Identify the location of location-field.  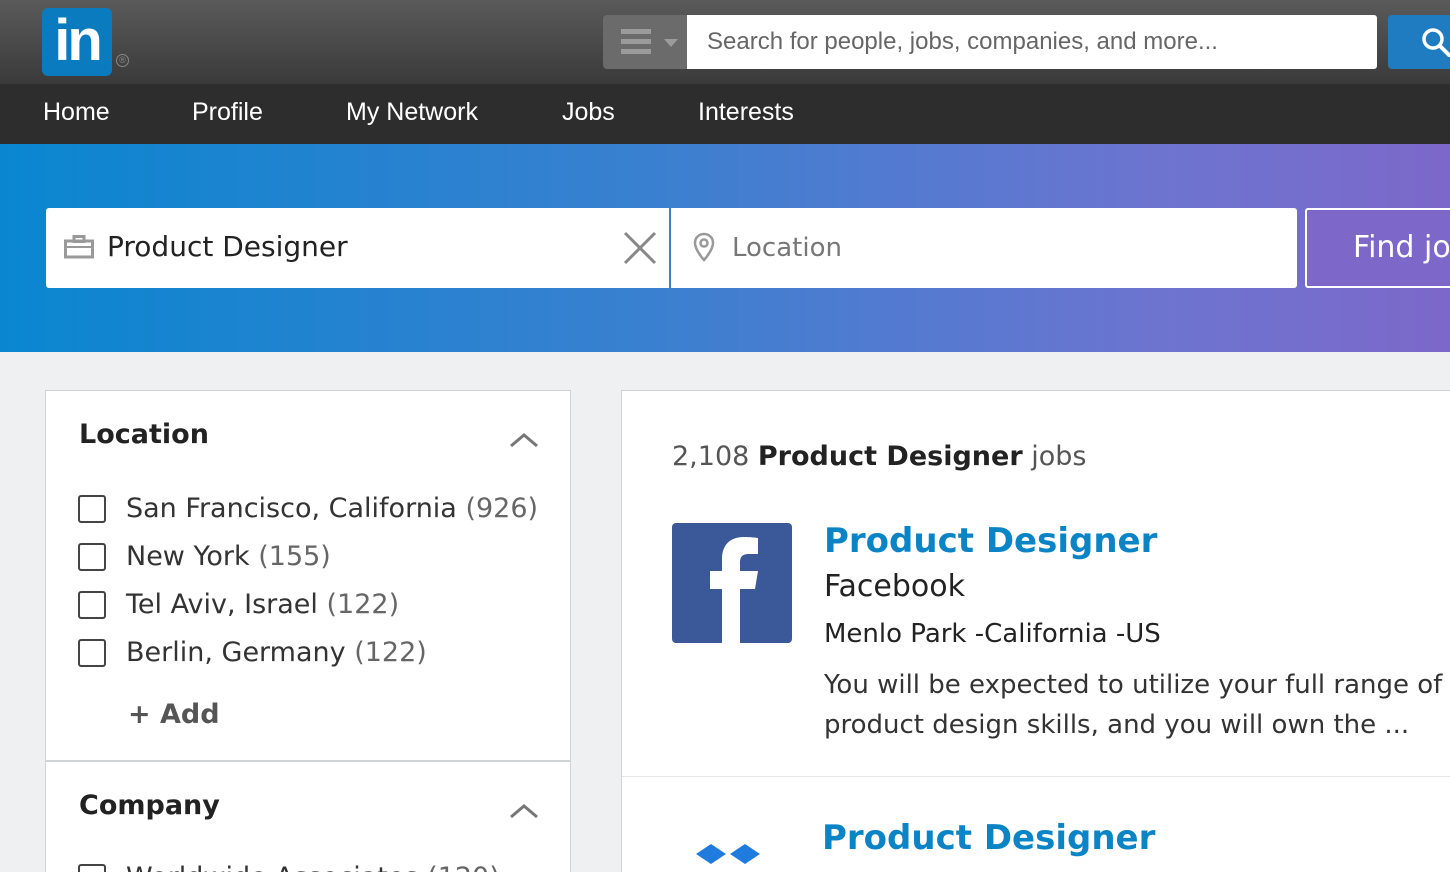
(984, 248).